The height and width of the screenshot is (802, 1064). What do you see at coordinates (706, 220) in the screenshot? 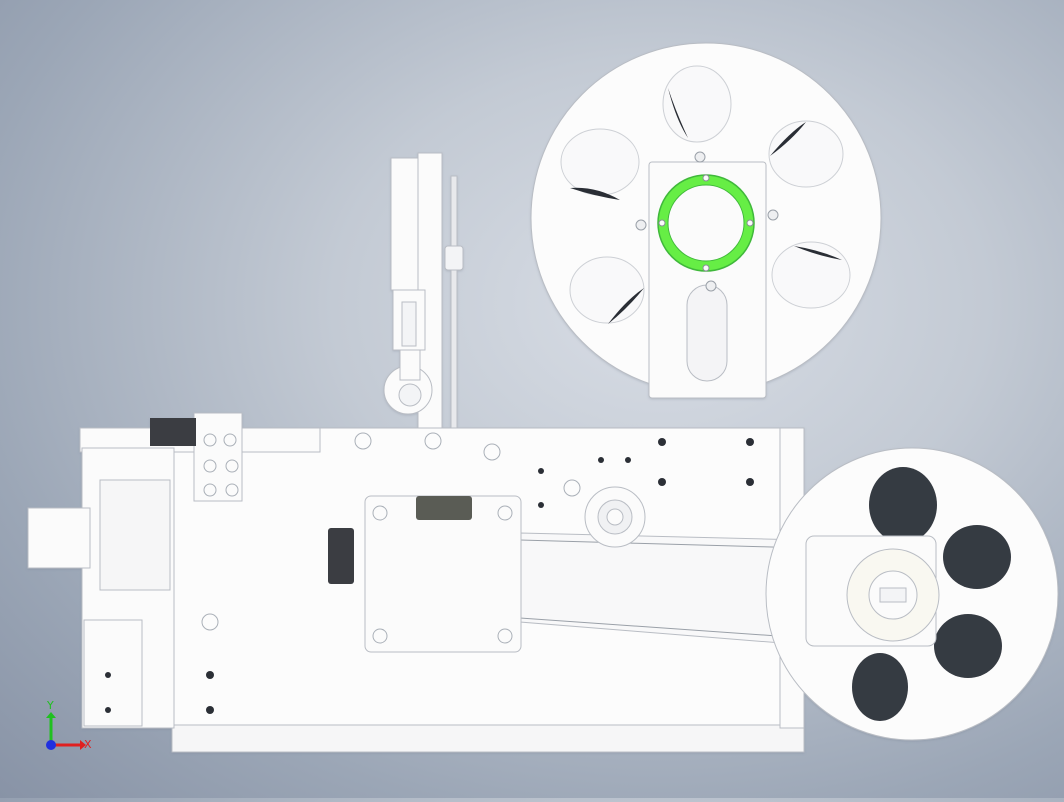
I see `upper-reel` at bounding box center [706, 220].